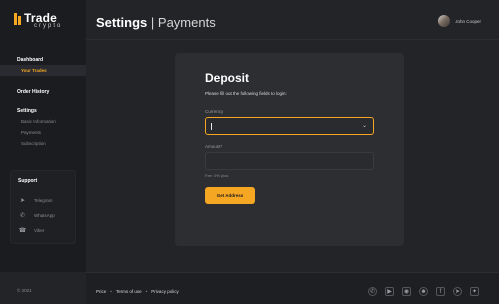 The image size is (499, 304). What do you see at coordinates (43, 207) in the screenshot?
I see `support-panel: Support ➤ Telegram ✆ WhatsApp ☎ Viber` at bounding box center [43, 207].